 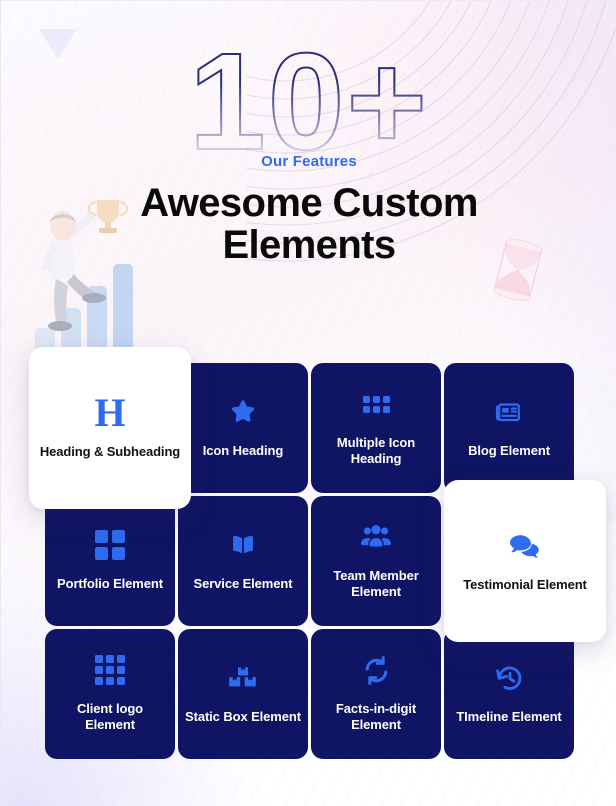 I want to click on feature-card-team-member-element: Team Member Element, so click(x=376, y=561).